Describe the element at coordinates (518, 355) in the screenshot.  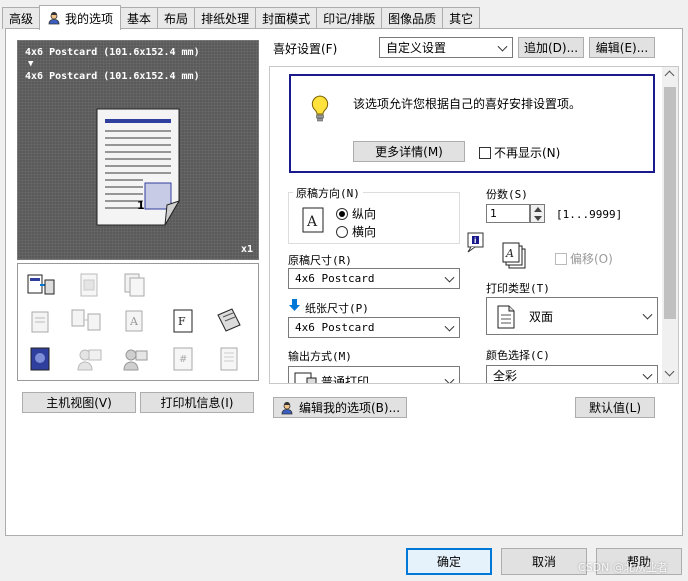
I see `color-select-label: 颜色选择(C)` at that location.